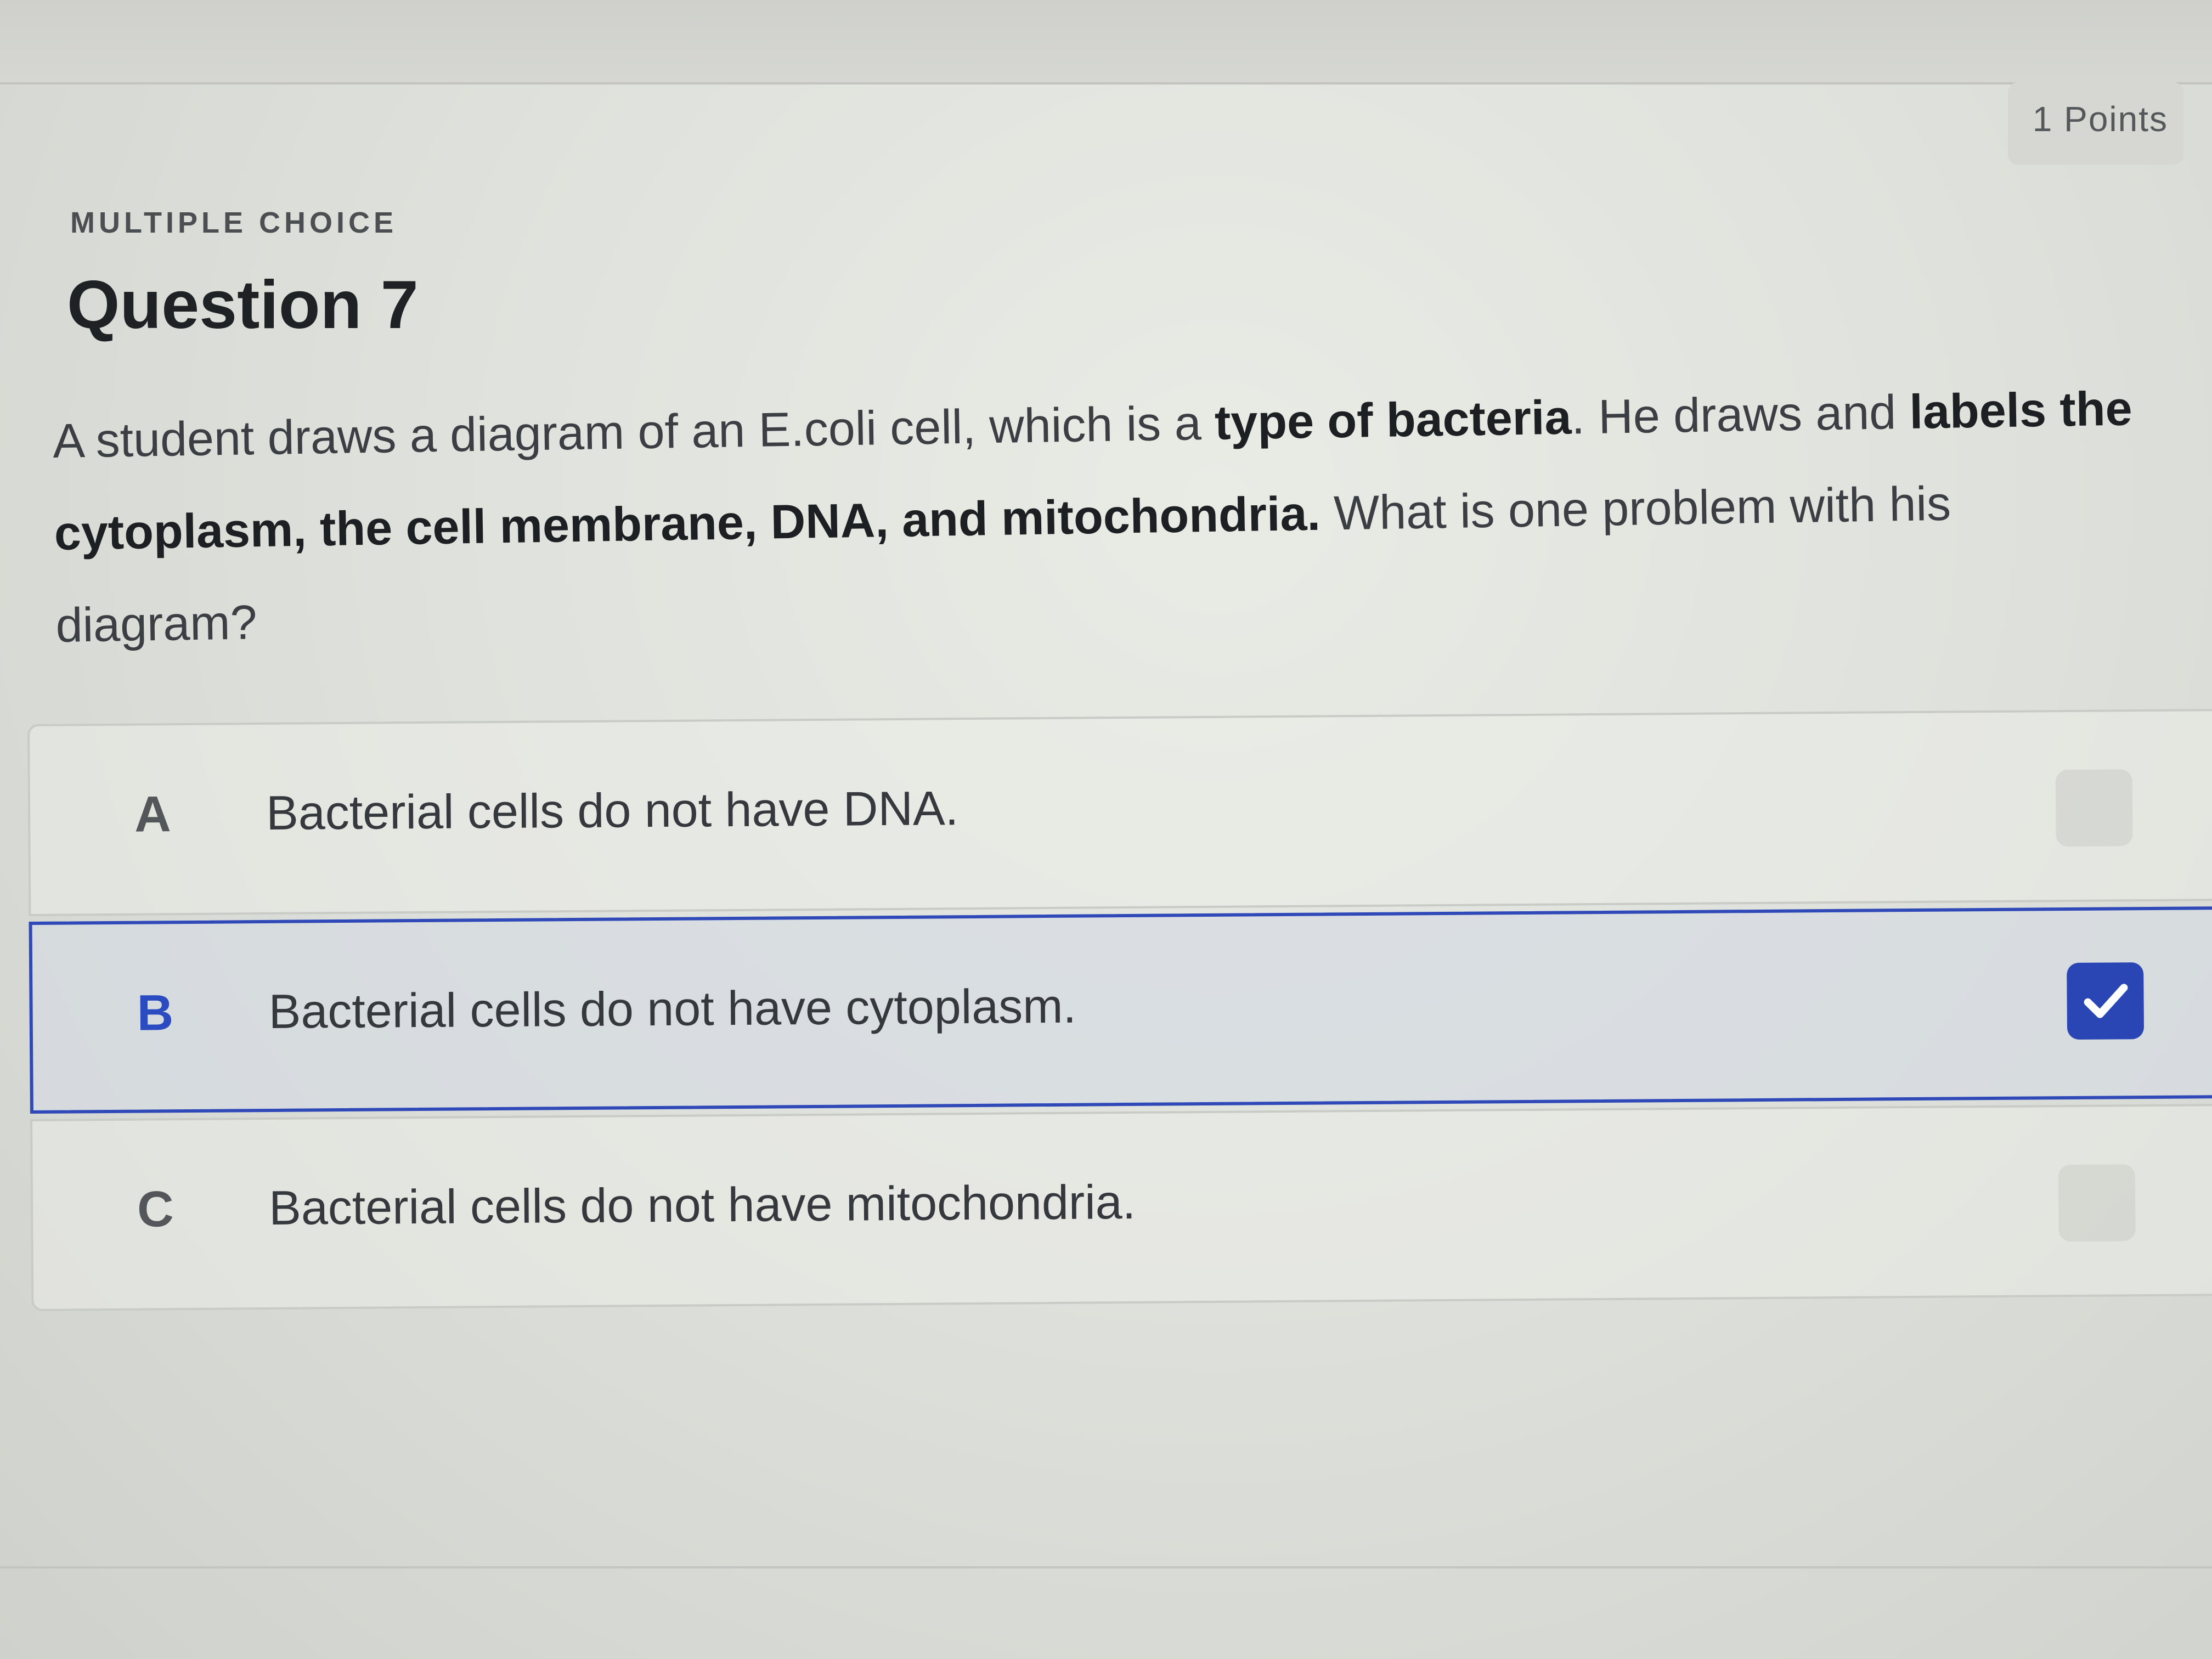 This screenshot has width=2212, height=1659. I want to click on points-label: 1 Points, so click(2100, 119).